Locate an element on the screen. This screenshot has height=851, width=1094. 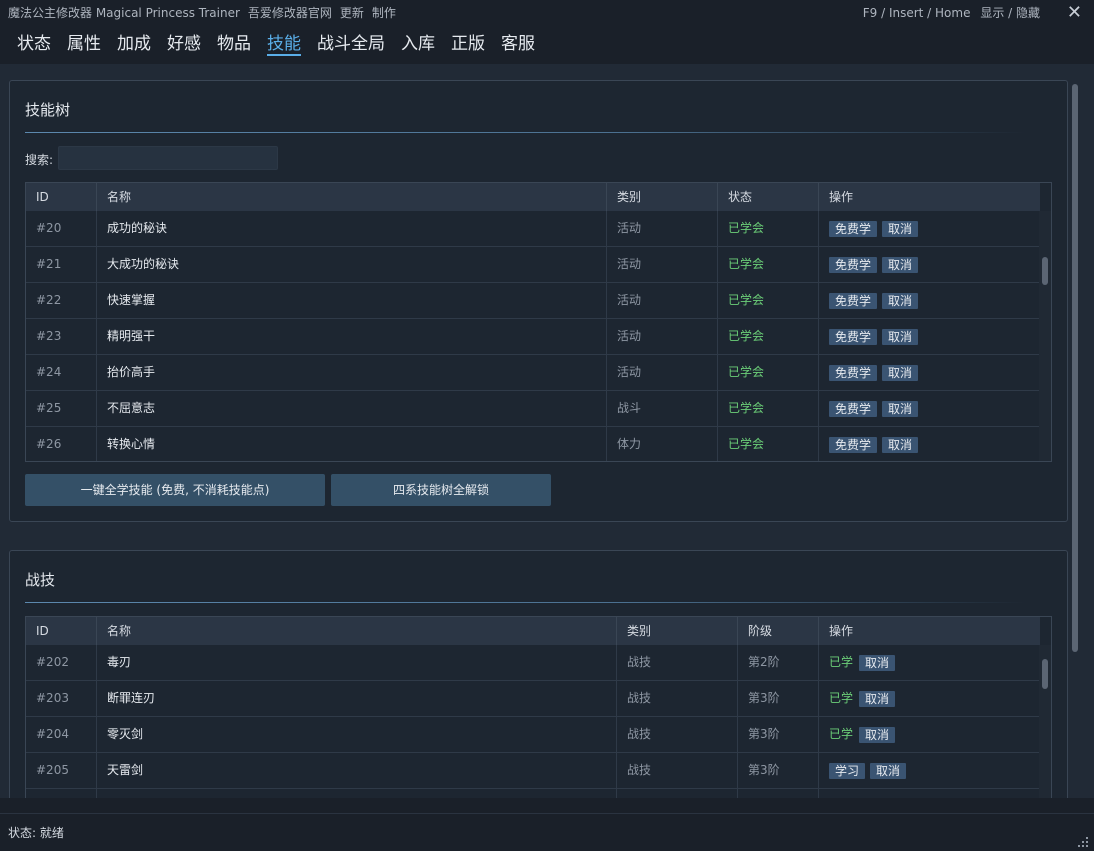
official-site-link: 吾爱修改器官网 is located at coordinates (290, 12).